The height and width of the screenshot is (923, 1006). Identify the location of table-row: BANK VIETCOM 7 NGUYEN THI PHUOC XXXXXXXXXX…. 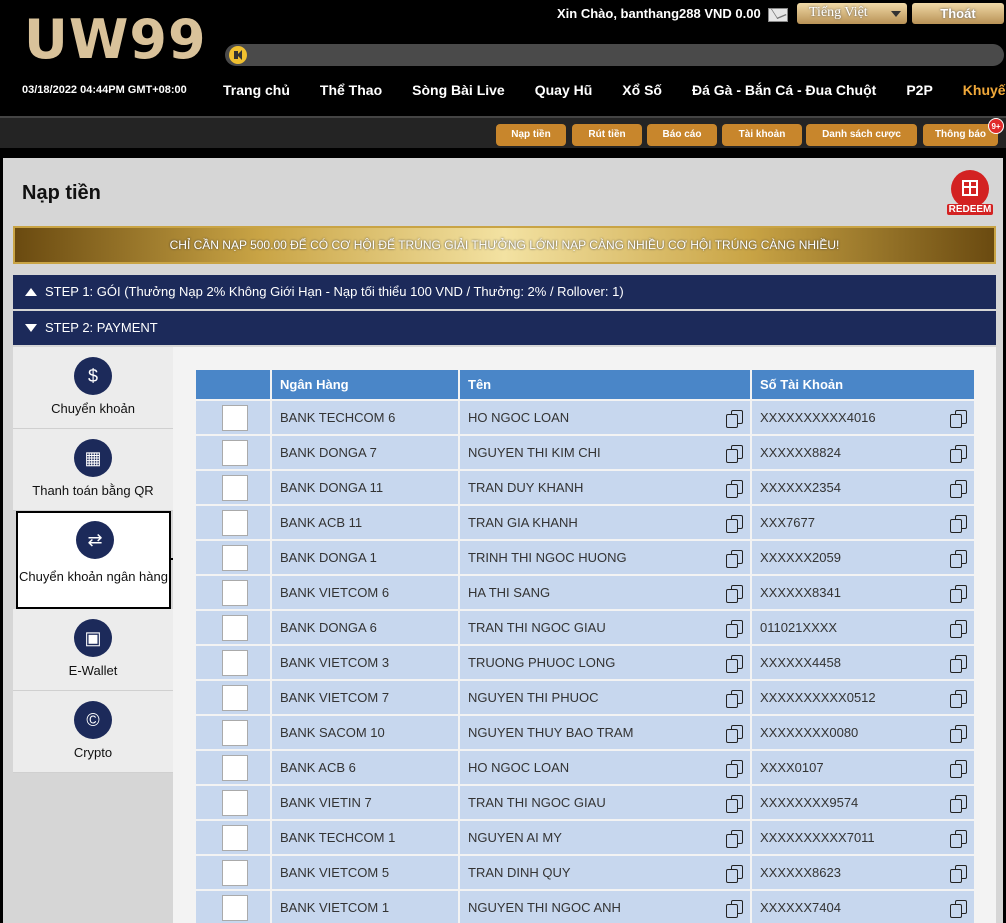
(585, 697).